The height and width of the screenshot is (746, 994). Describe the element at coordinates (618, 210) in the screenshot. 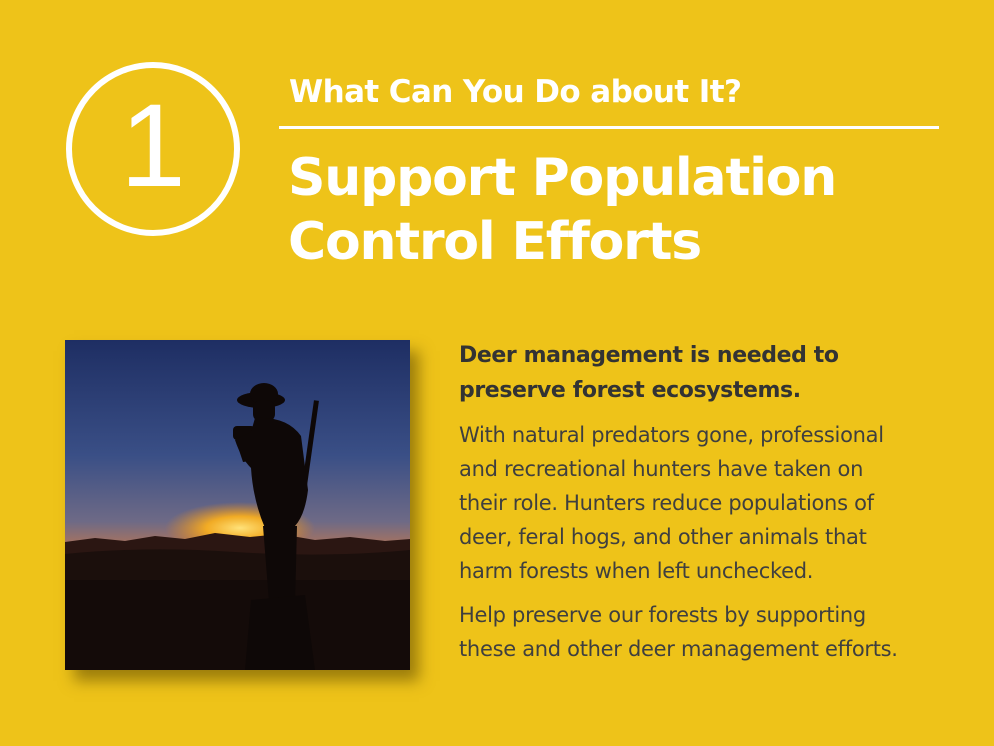

I see `page-title: Support Population Control Efforts` at that location.